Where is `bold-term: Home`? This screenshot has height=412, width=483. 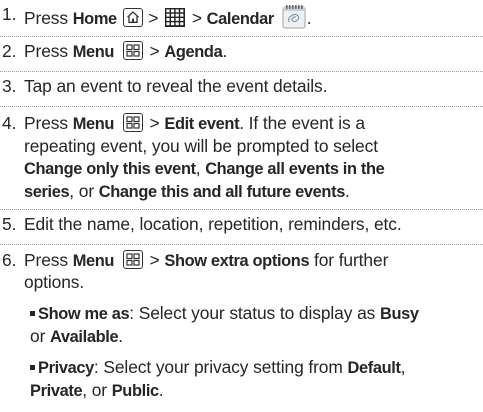
bold-term: Home is located at coordinates (94, 19).